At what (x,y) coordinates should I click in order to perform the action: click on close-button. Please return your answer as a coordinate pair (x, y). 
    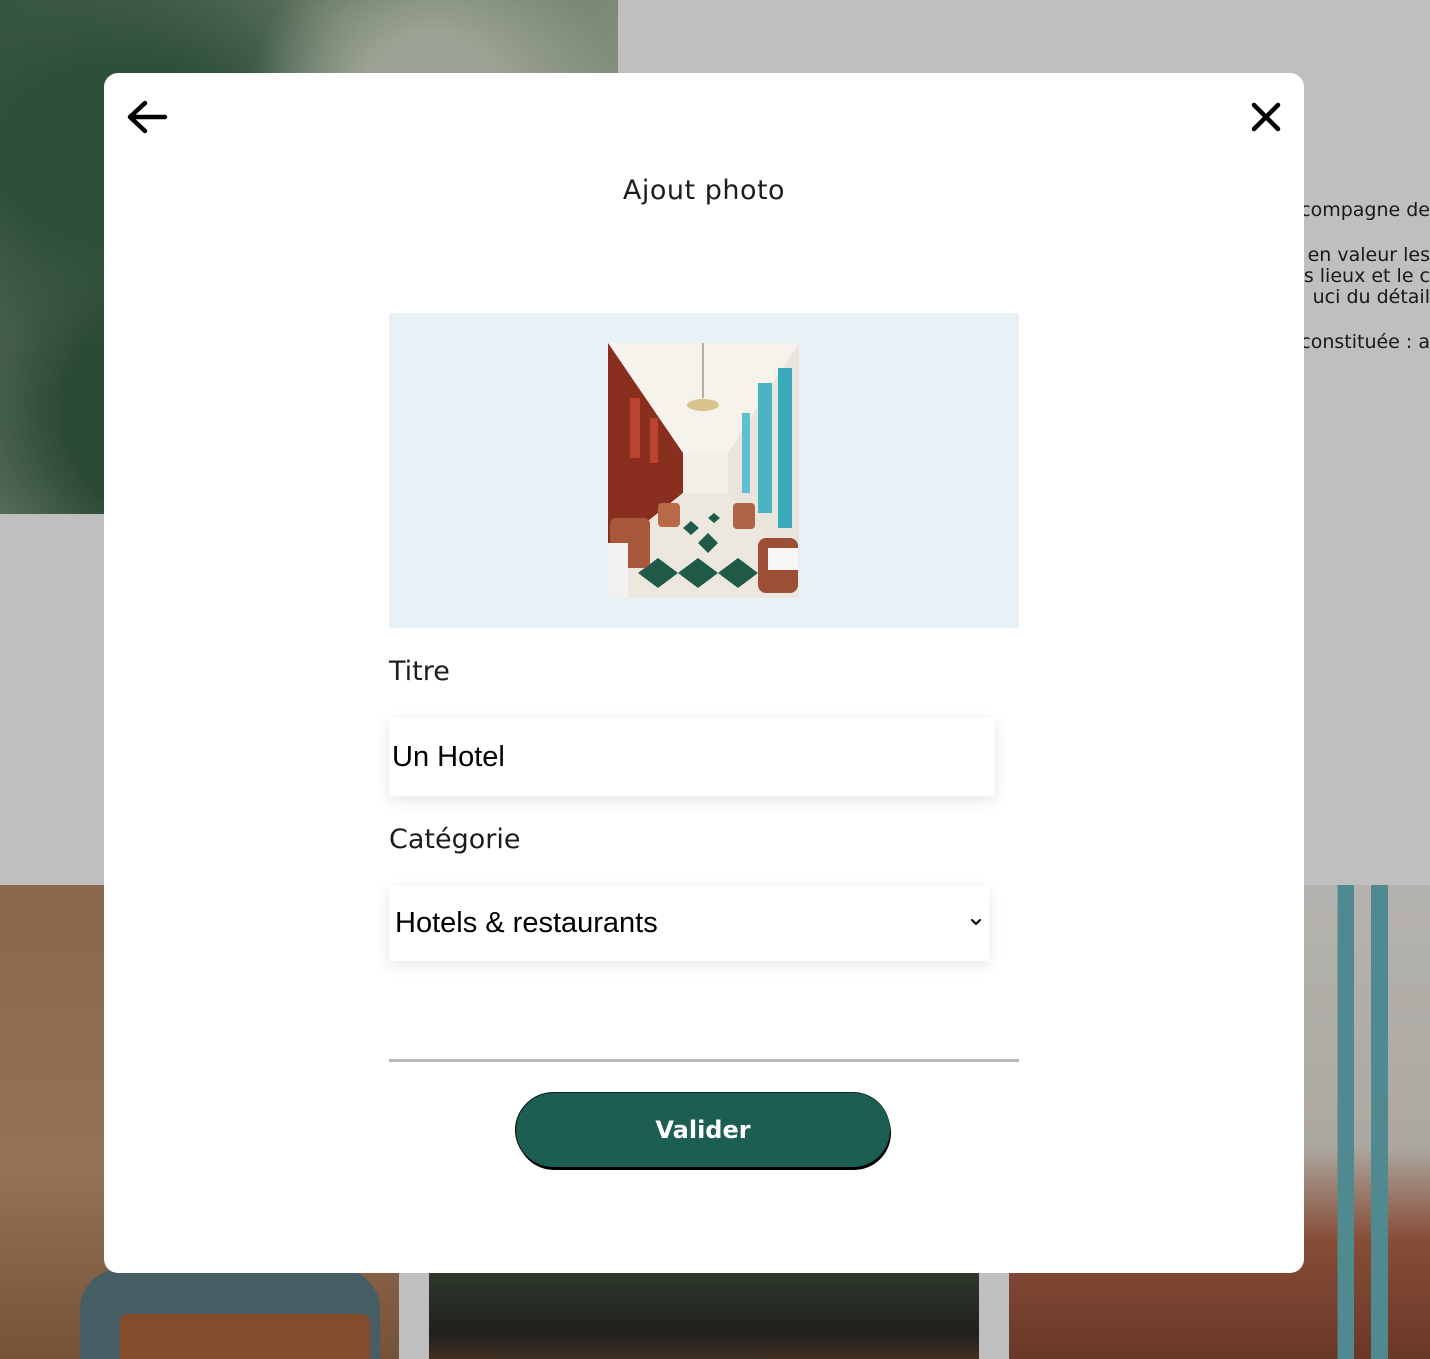
    Looking at the image, I should click on (1266, 117).